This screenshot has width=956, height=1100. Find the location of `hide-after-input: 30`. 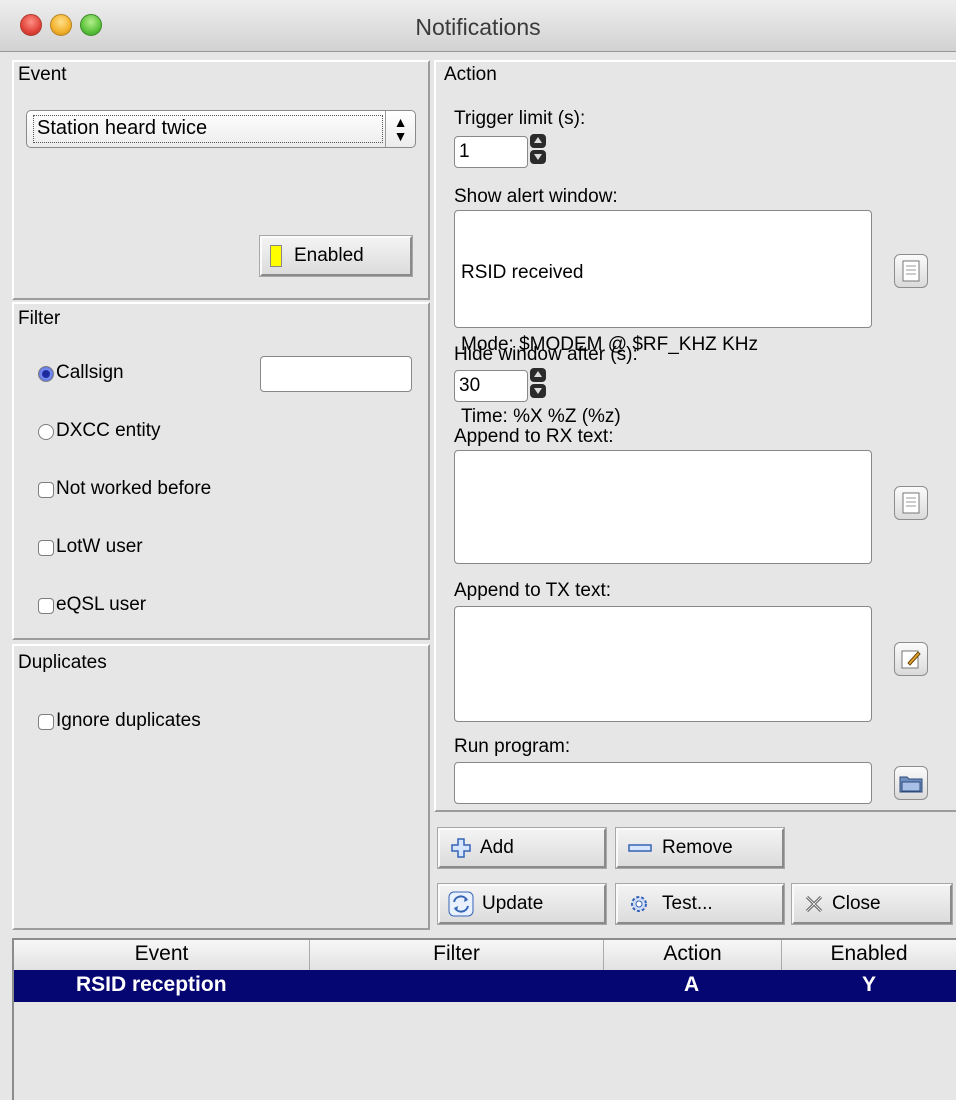

hide-after-input: 30 is located at coordinates (491, 386).